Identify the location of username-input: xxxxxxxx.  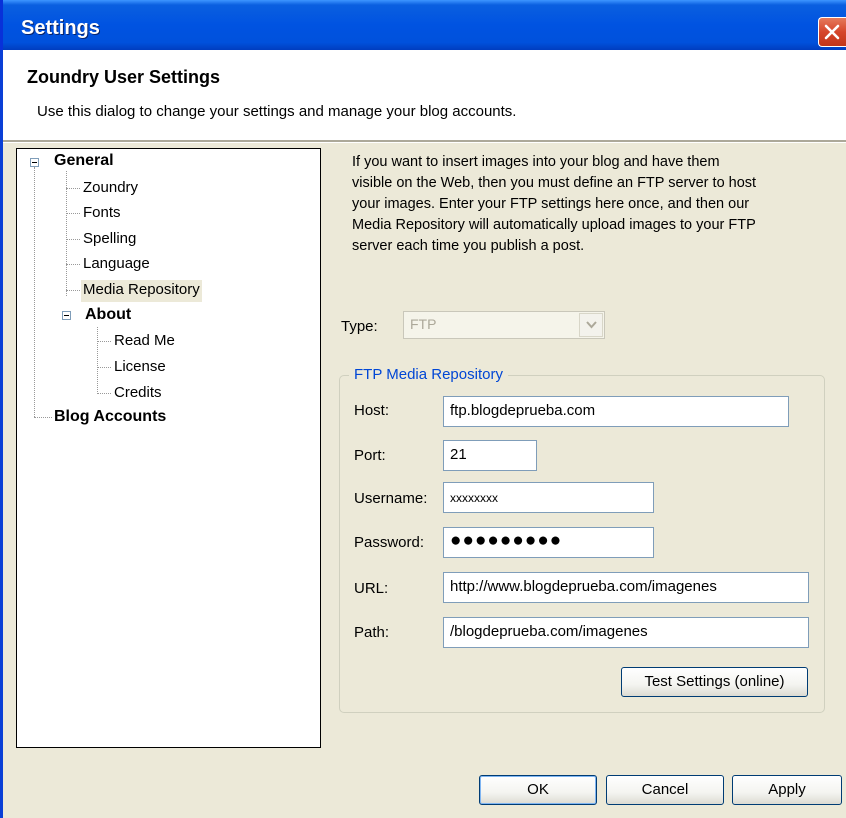
(548, 497).